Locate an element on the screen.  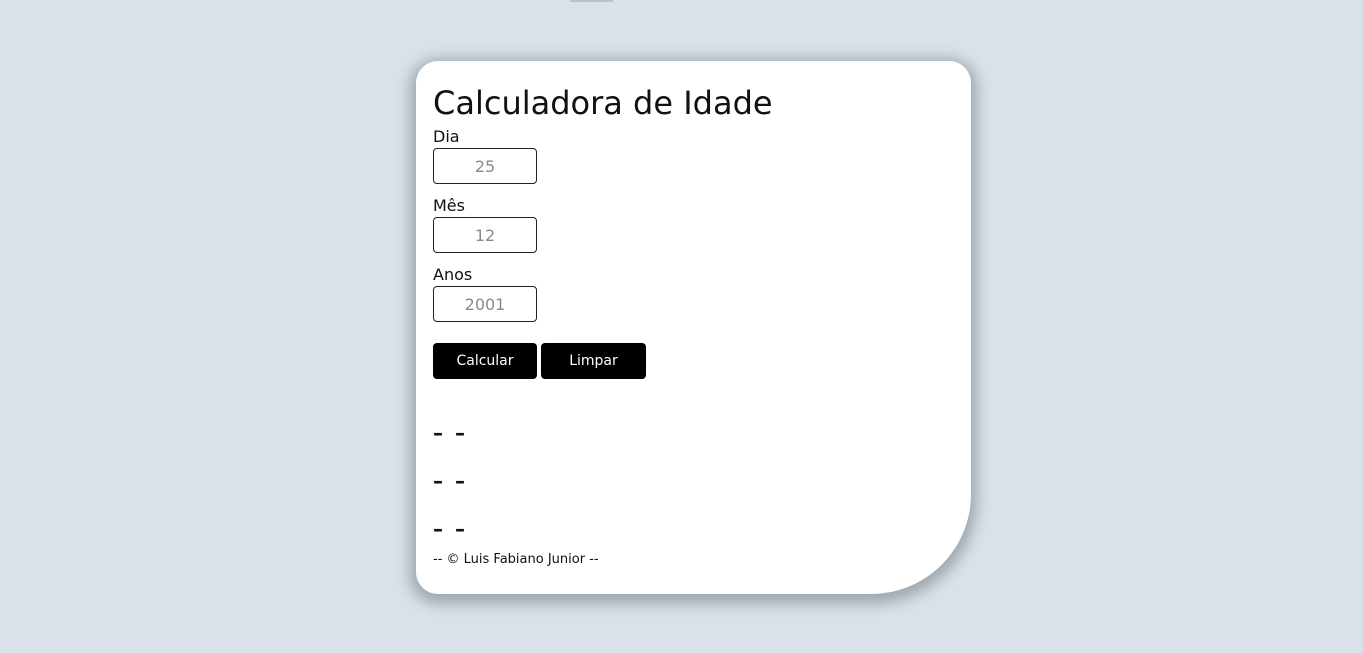
anos-field-group: Anos is located at coordinates (693, 293).